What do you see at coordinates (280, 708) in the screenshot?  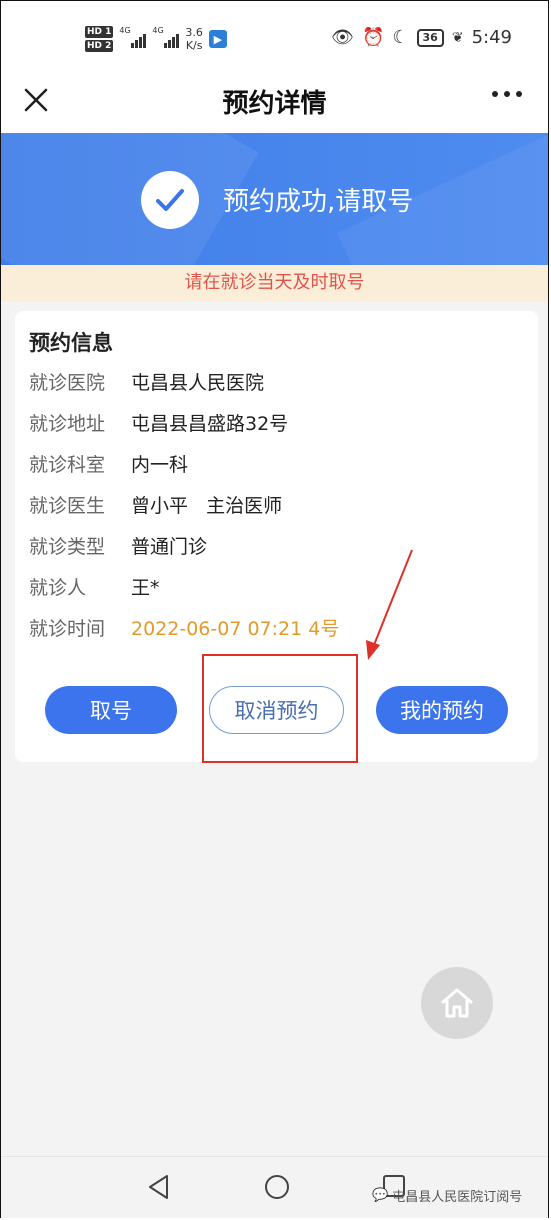 I see `annotation-highlight-box` at bounding box center [280, 708].